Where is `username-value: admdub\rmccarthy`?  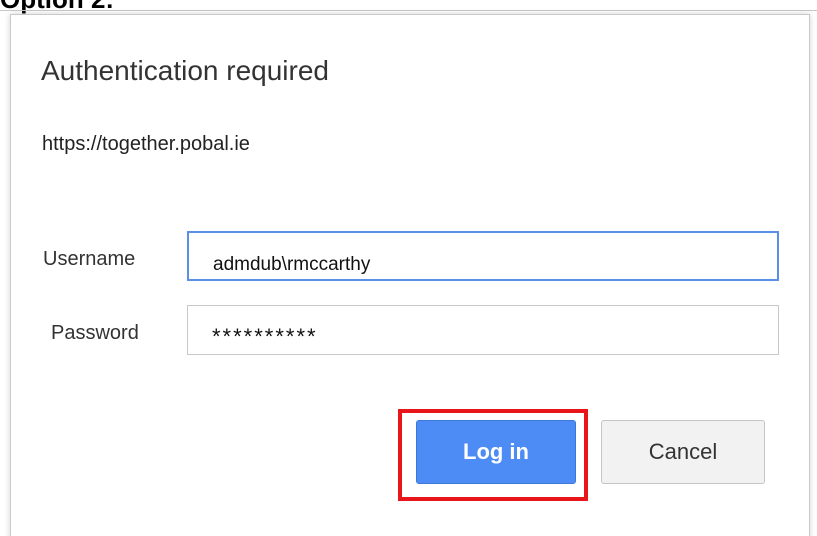 username-value: admdub\rmccarthy is located at coordinates (292, 264).